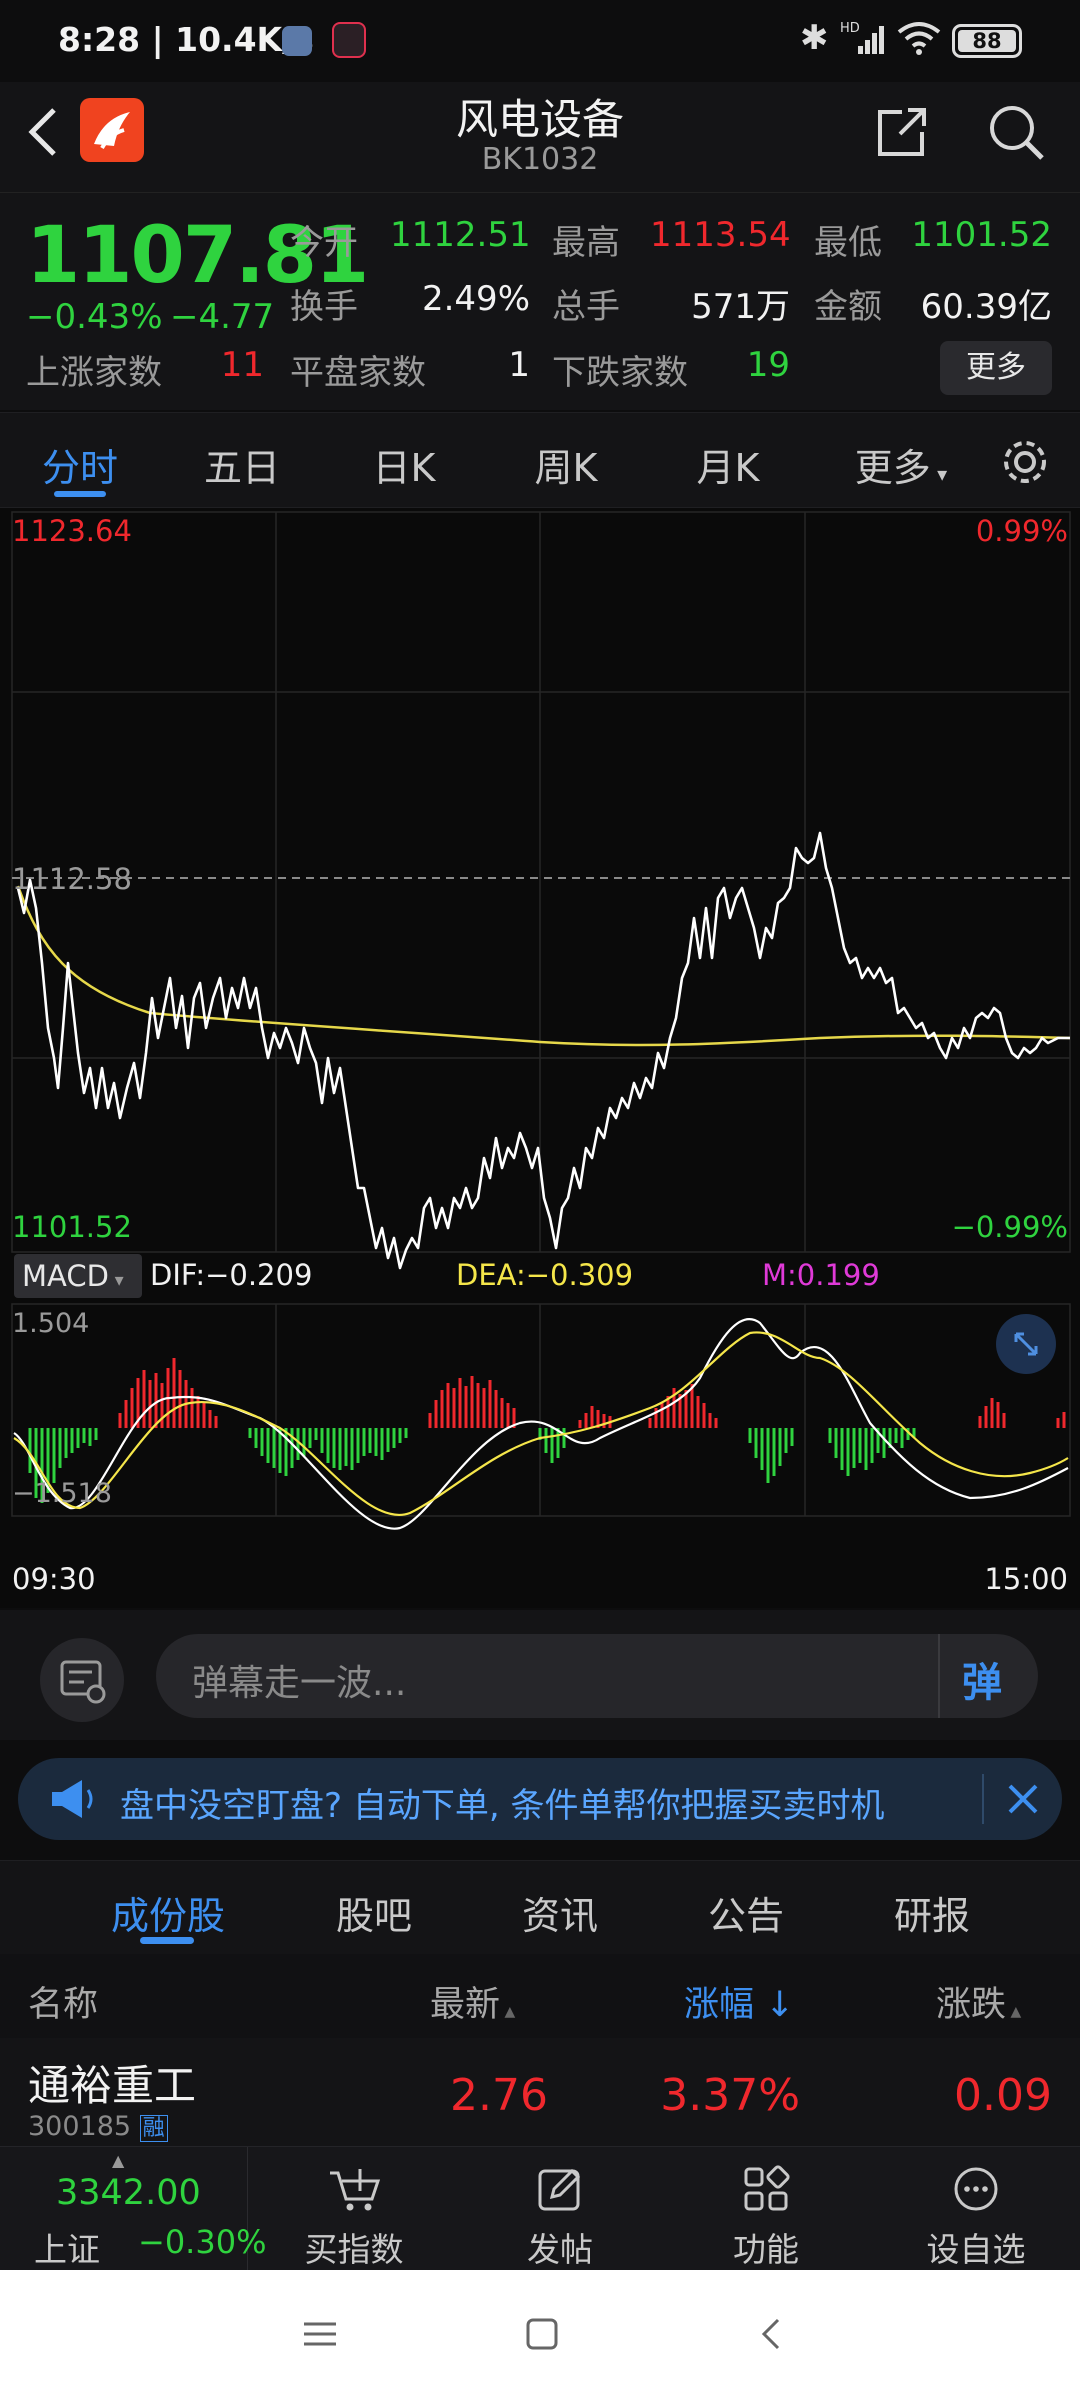 This screenshot has height=2400, width=1080. Describe the element at coordinates (932, 1912) in the screenshot. I see `tab-research: 研报` at that location.